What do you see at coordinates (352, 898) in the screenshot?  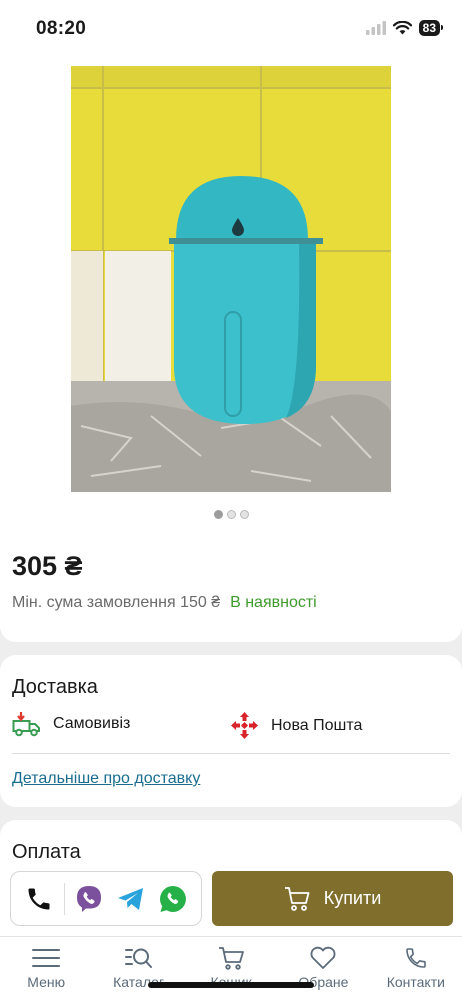 I see `buy-button-label: Купити` at bounding box center [352, 898].